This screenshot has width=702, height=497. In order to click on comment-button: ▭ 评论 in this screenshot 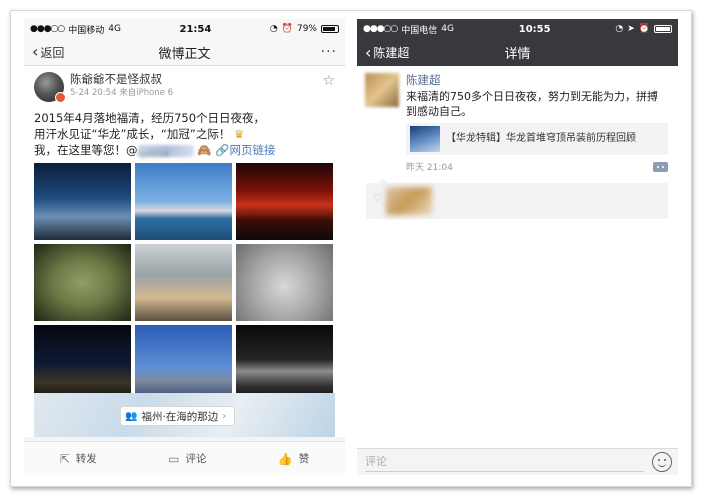, I will do `click(187, 458)`.